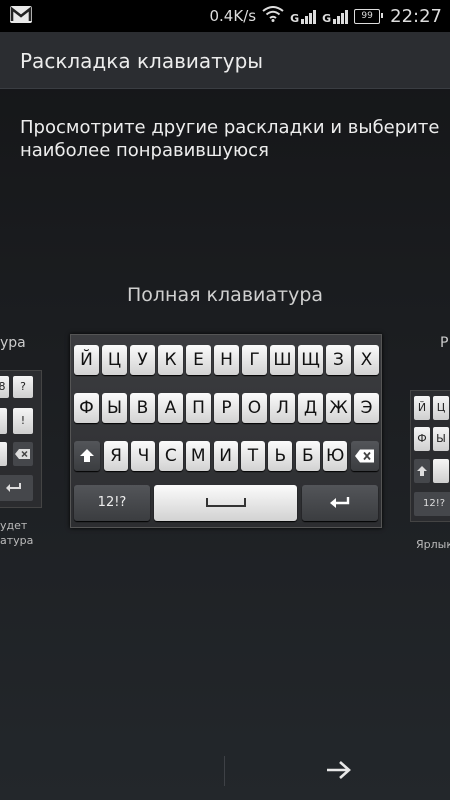 This screenshot has height=800, width=450. I want to click on key-6-row-1: Н, so click(226, 360).